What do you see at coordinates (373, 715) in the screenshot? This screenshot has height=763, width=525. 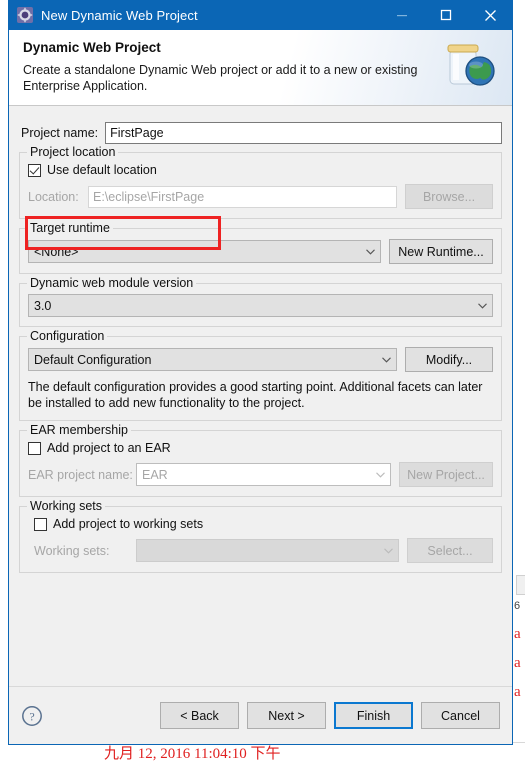 I see `finish-button: Finish` at bounding box center [373, 715].